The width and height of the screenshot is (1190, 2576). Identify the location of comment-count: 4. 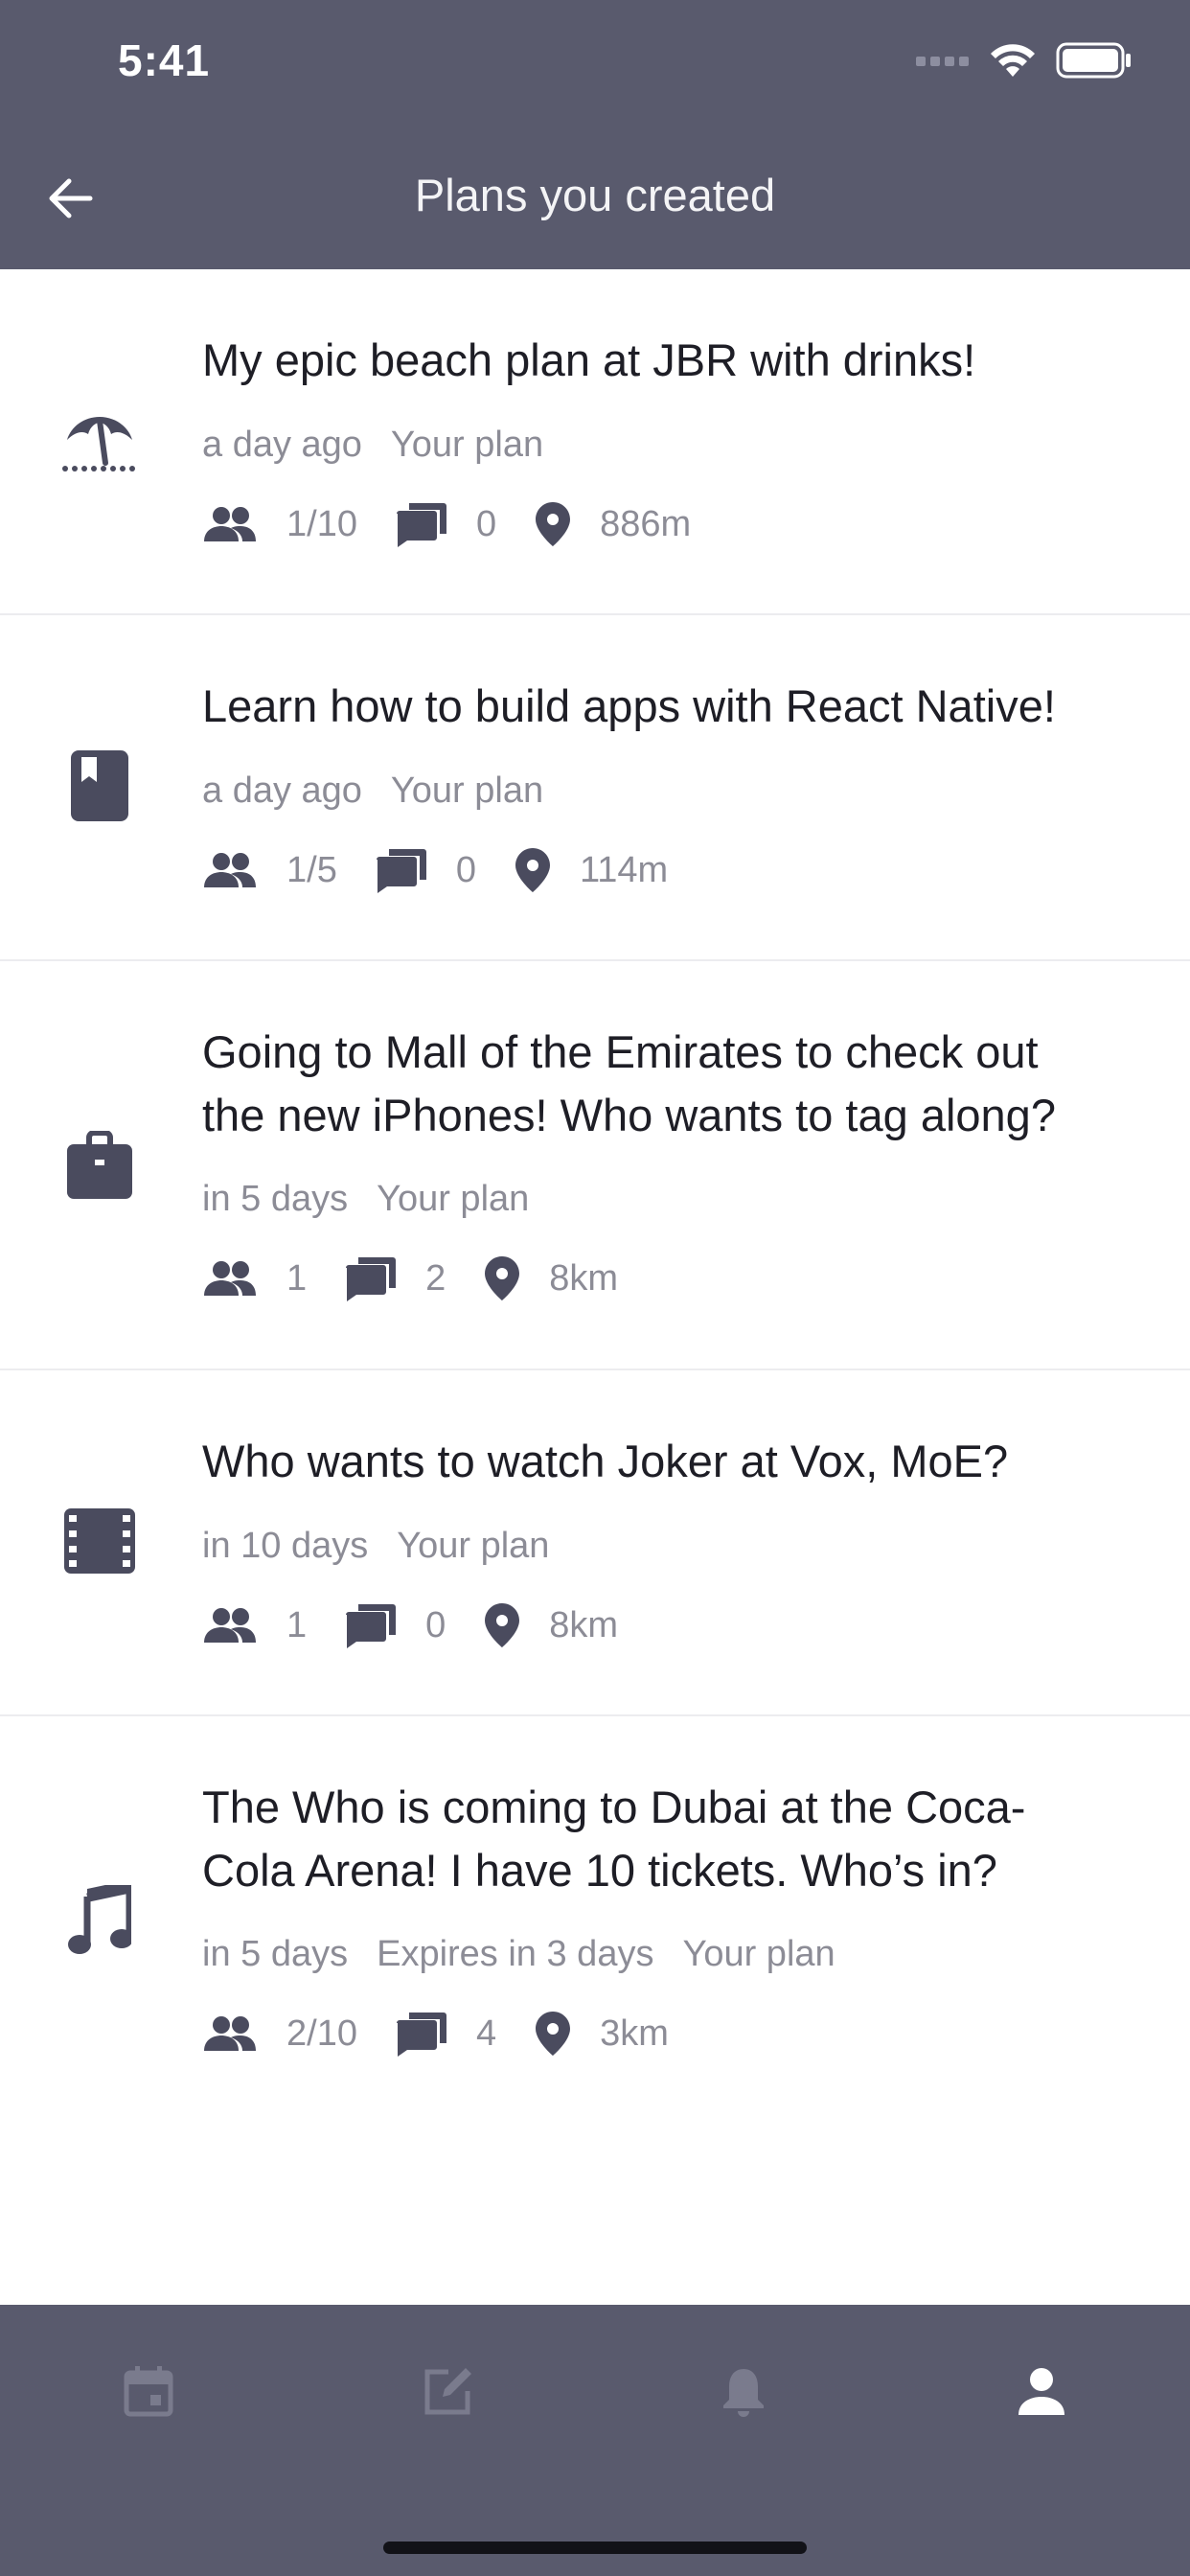
(486, 2033).